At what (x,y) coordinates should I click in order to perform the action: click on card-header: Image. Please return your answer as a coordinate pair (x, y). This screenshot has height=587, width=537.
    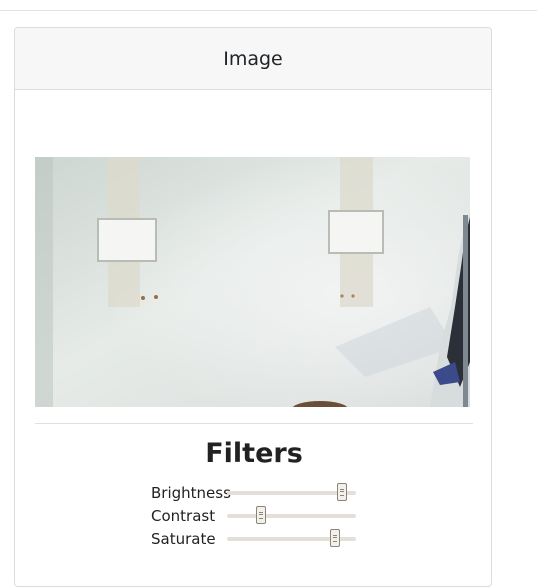
    Looking at the image, I should click on (253, 59).